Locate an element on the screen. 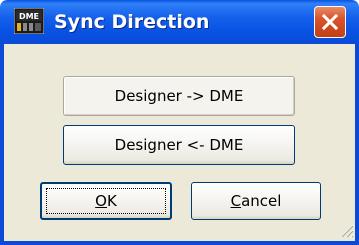 Image resolution: width=359 pixels, height=245 pixels. dme-to-designer-button: Designer <- DME is located at coordinates (179, 145).